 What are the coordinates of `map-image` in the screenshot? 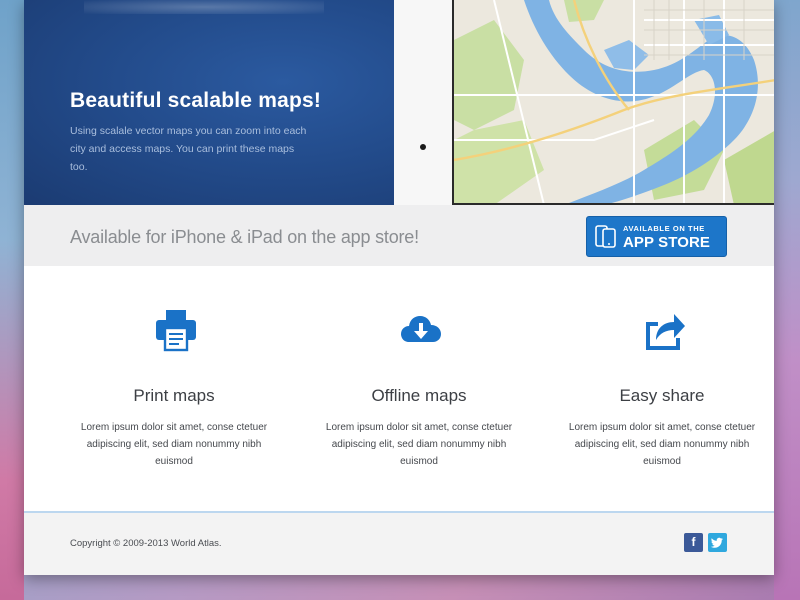 It's located at (614, 101).